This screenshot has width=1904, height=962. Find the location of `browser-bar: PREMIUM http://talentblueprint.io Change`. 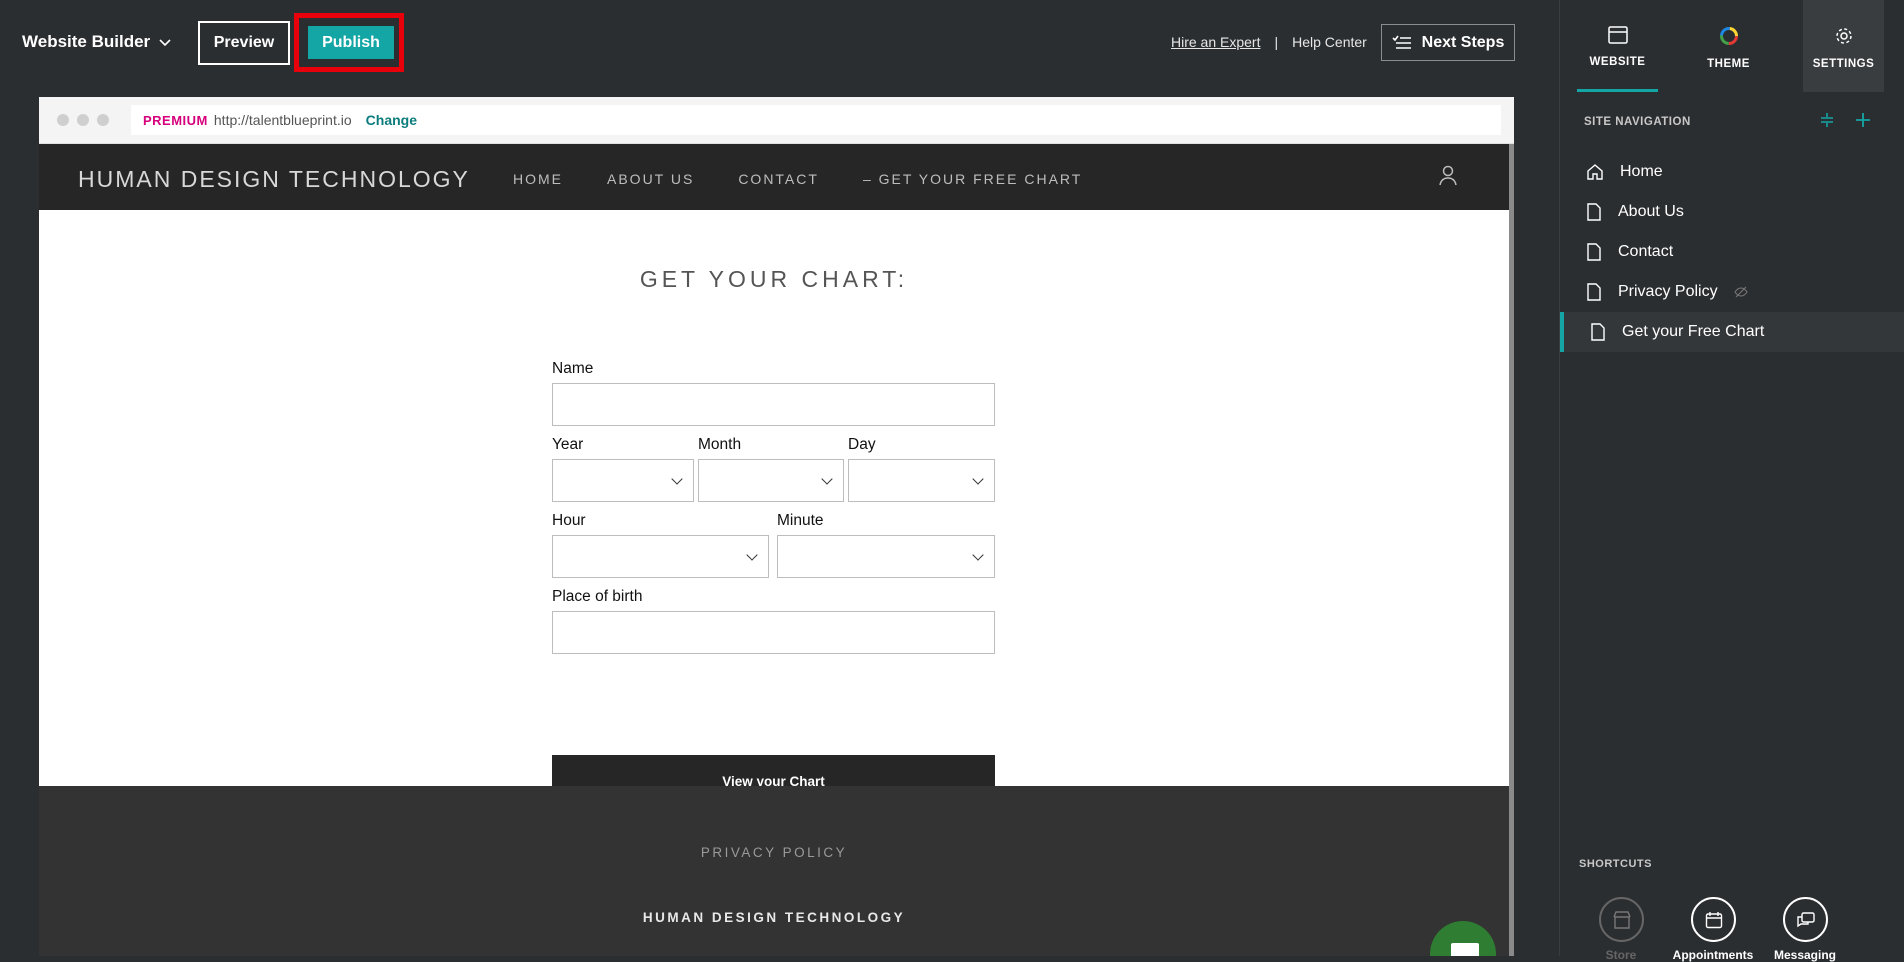

browser-bar: PREMIUM http://talentblueprint.io Change is located at coordinates (776, 120).